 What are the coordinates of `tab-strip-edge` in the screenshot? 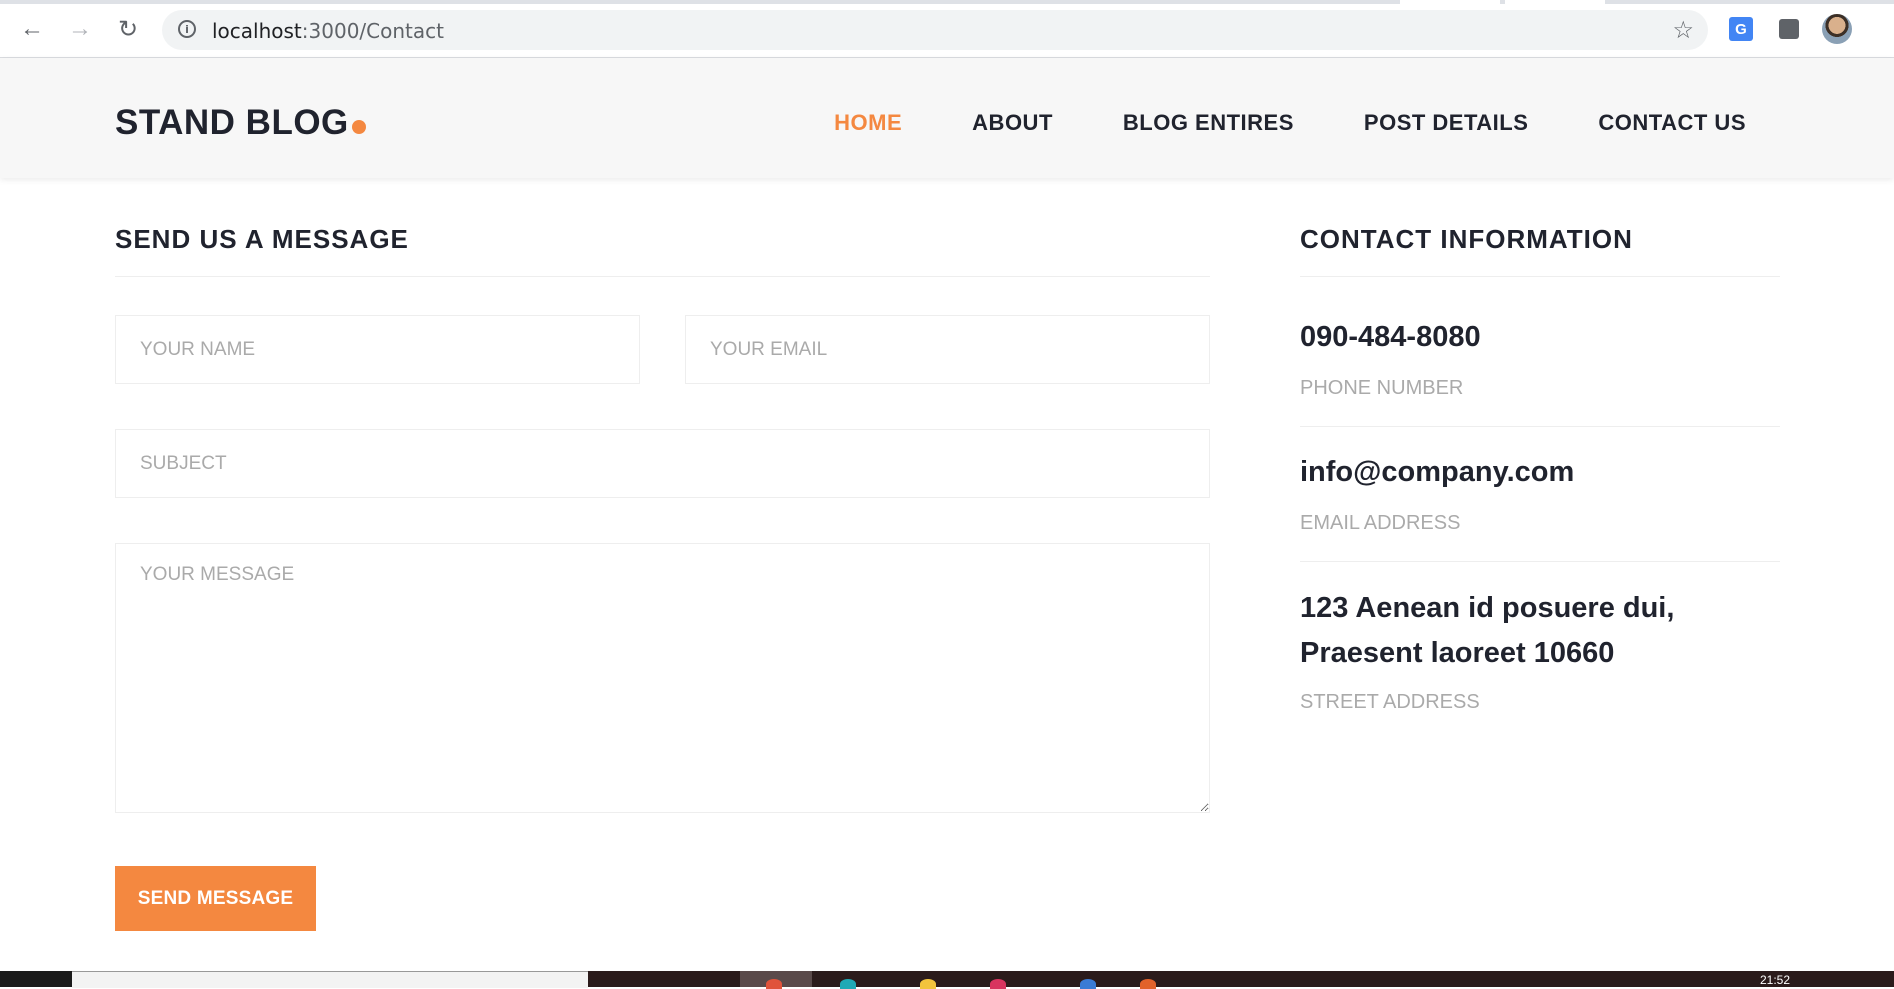 It's located at (947, 2).